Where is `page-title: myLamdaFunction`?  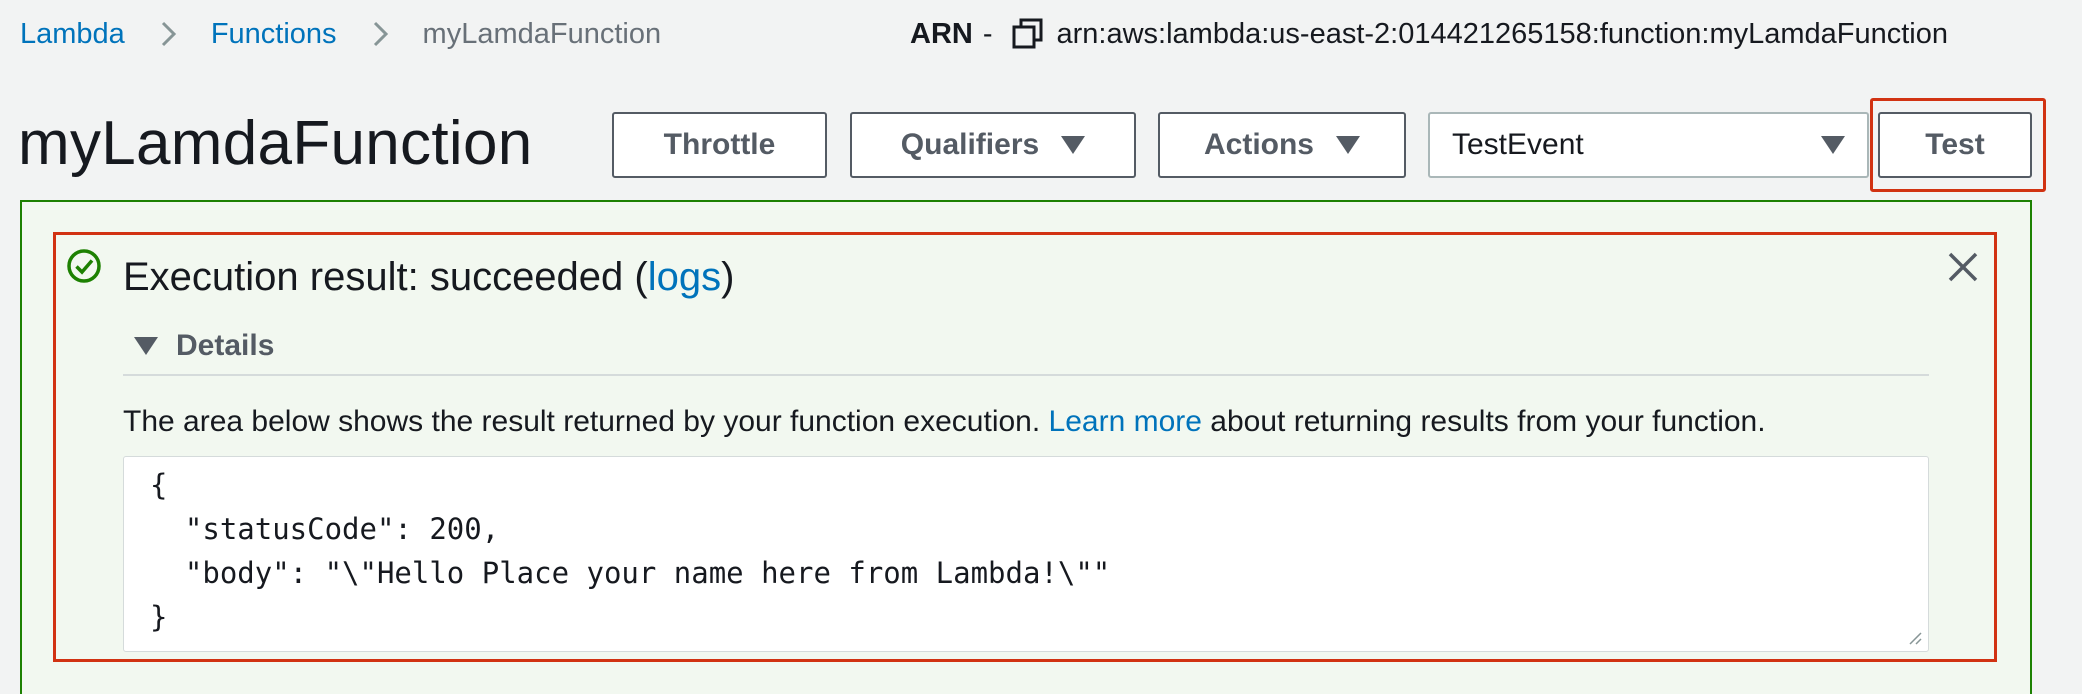 page-title: myLamdaFunction is located at coordinates (275, 143).